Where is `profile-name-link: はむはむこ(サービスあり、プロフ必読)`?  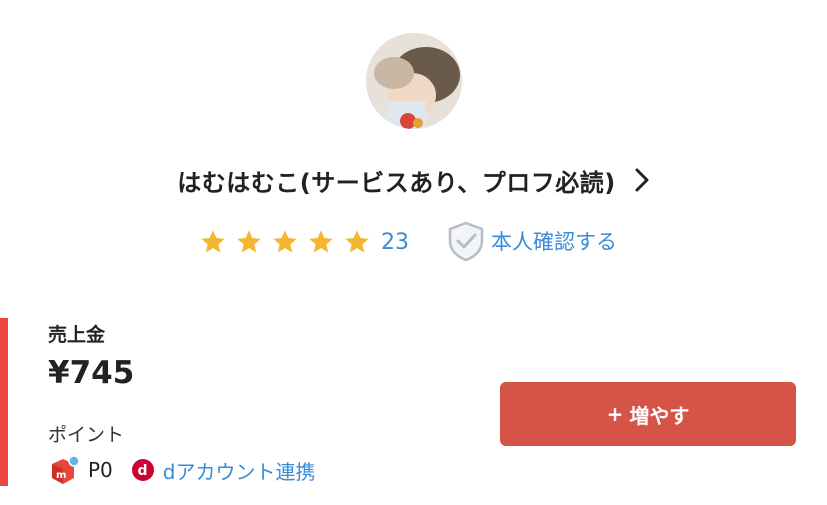
profile-name-link: はむはむこ(サービスあり、プロフ必読) is located at coordinates (413, 180).